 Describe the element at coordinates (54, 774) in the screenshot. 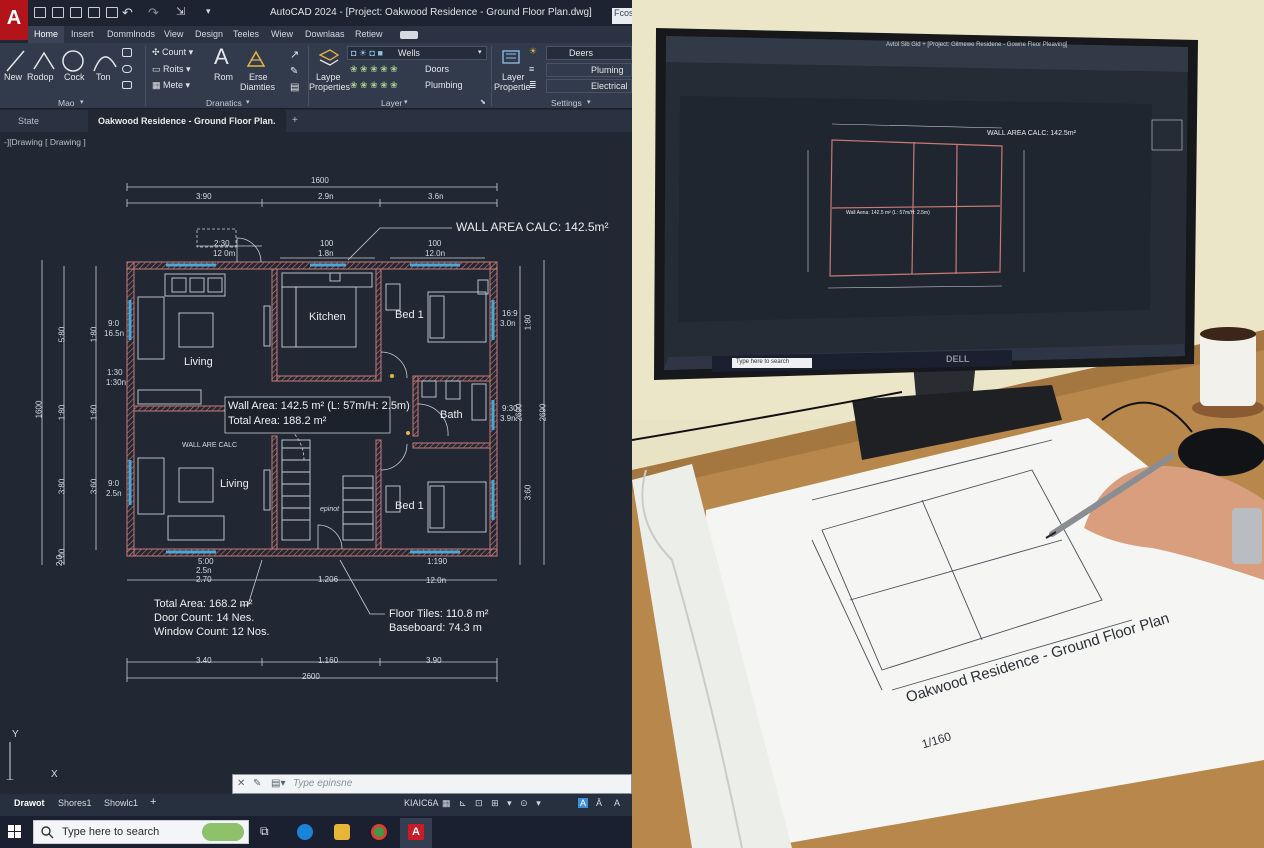

I see `ucs-x-label: X` at that location.